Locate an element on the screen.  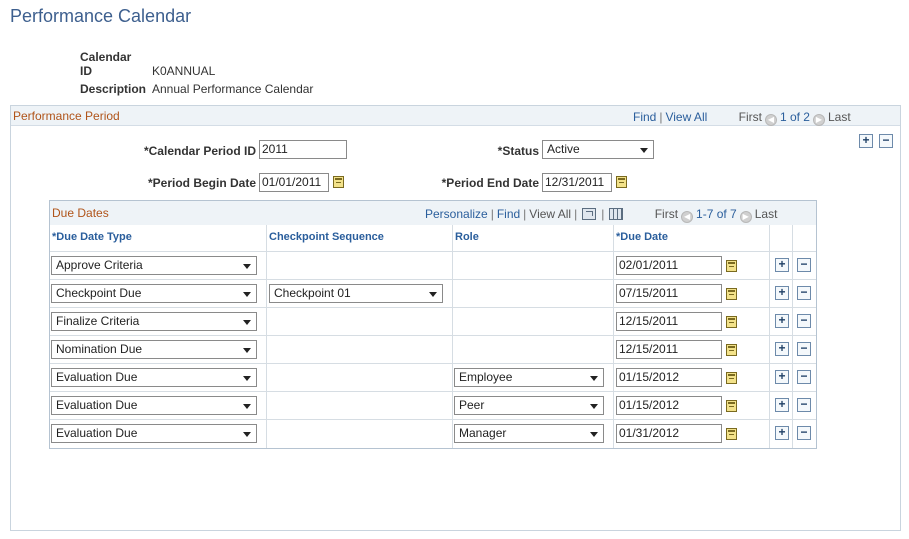
table-row: Evaluation Due Manager 01/31/2012 + − is located at coordinates (433, 433).